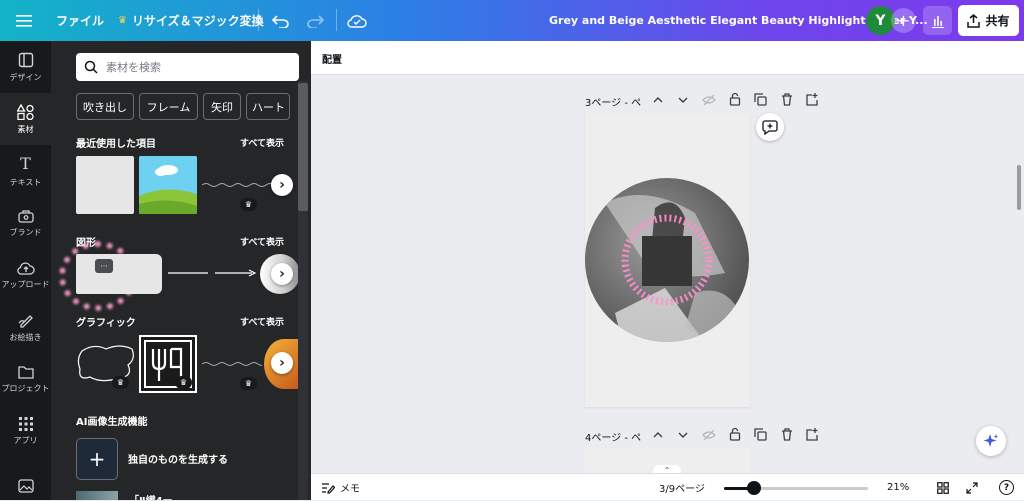  Describe the element at coordinates (937, 20) in the screenshot. I see `analytics-icon` at that location.